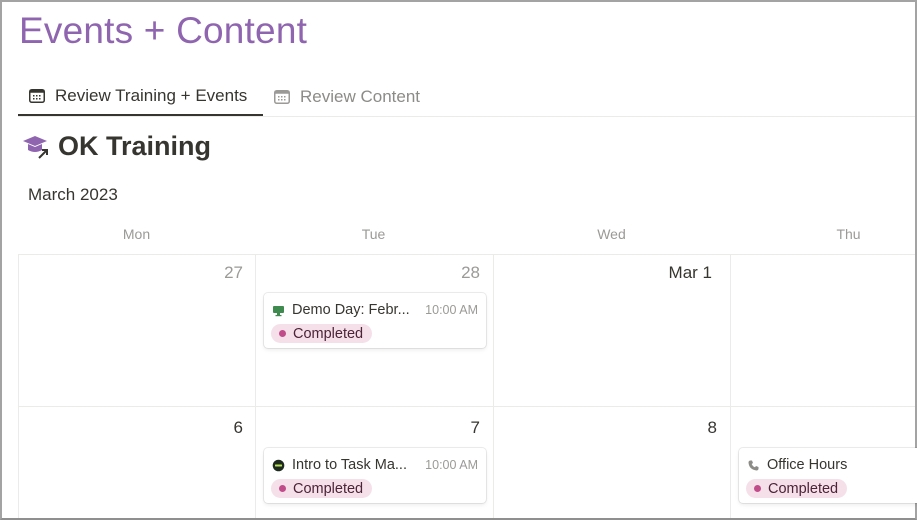  Describe the element at coordinates (375, 320) in the screenshot. I see `event-card: Demo Day: Febr... 10:00 AM Completed` at that location.